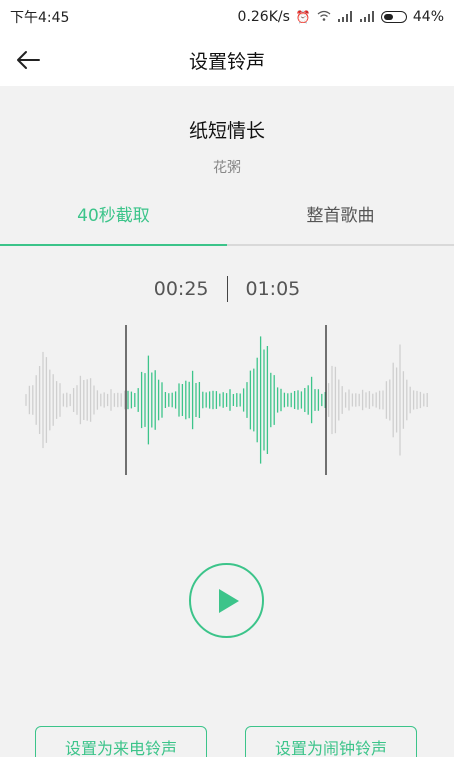 The height and width of the screenshot is (757, 454). Describe the element at coordinates (227, 17) in the screenshot. I see `status-bar: 下午4:45 0.26K/s ⏰ 44%` at that location.